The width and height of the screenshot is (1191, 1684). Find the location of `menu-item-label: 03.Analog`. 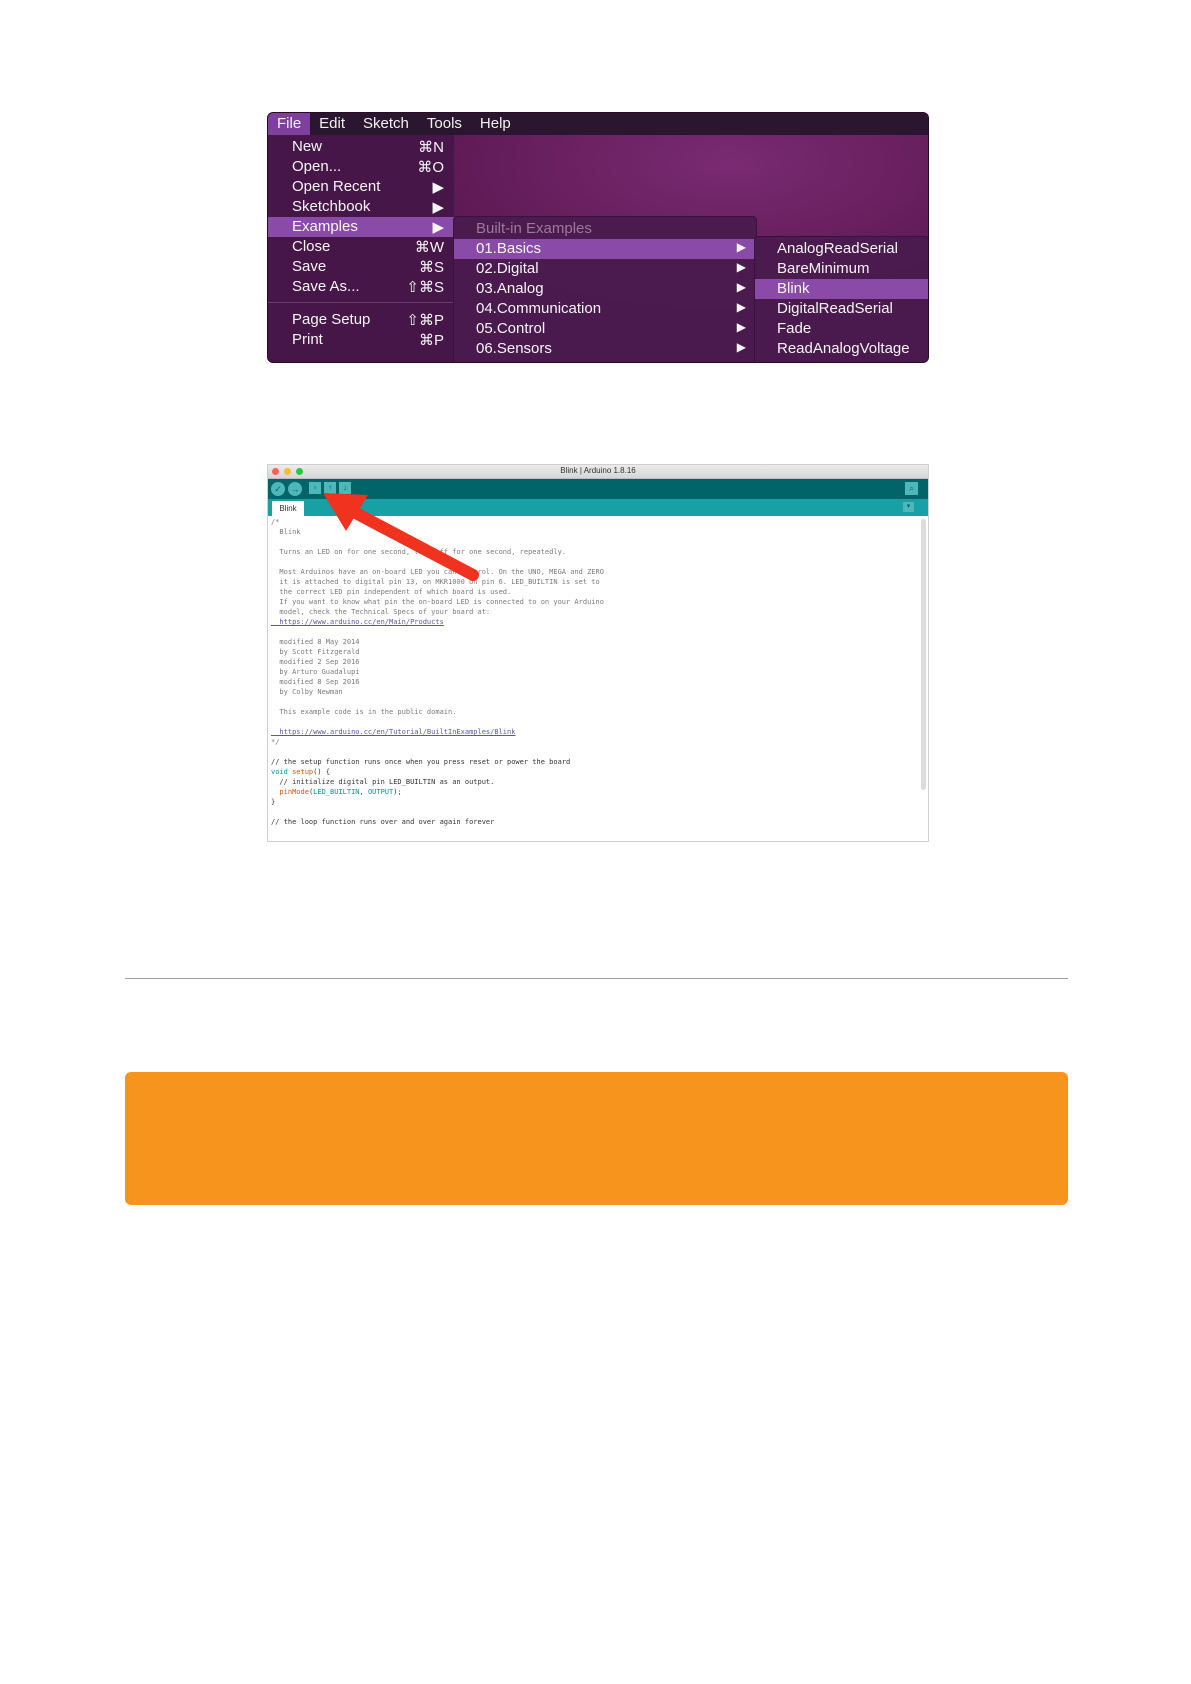

menu-item-label: 03.Analog is located at coordinates (510, 288).